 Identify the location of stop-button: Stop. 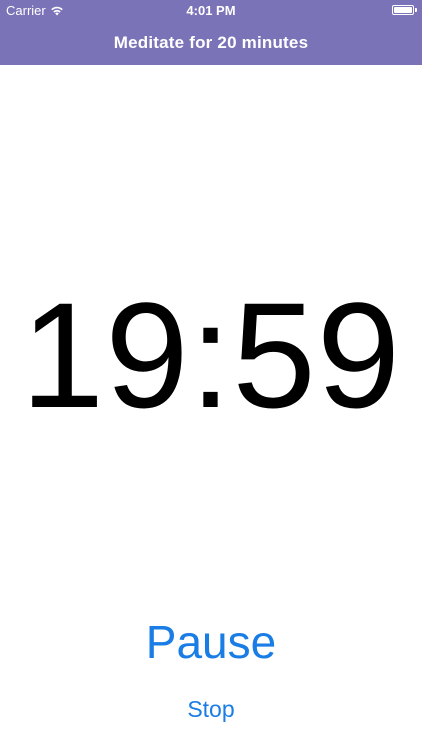
(211, 709).